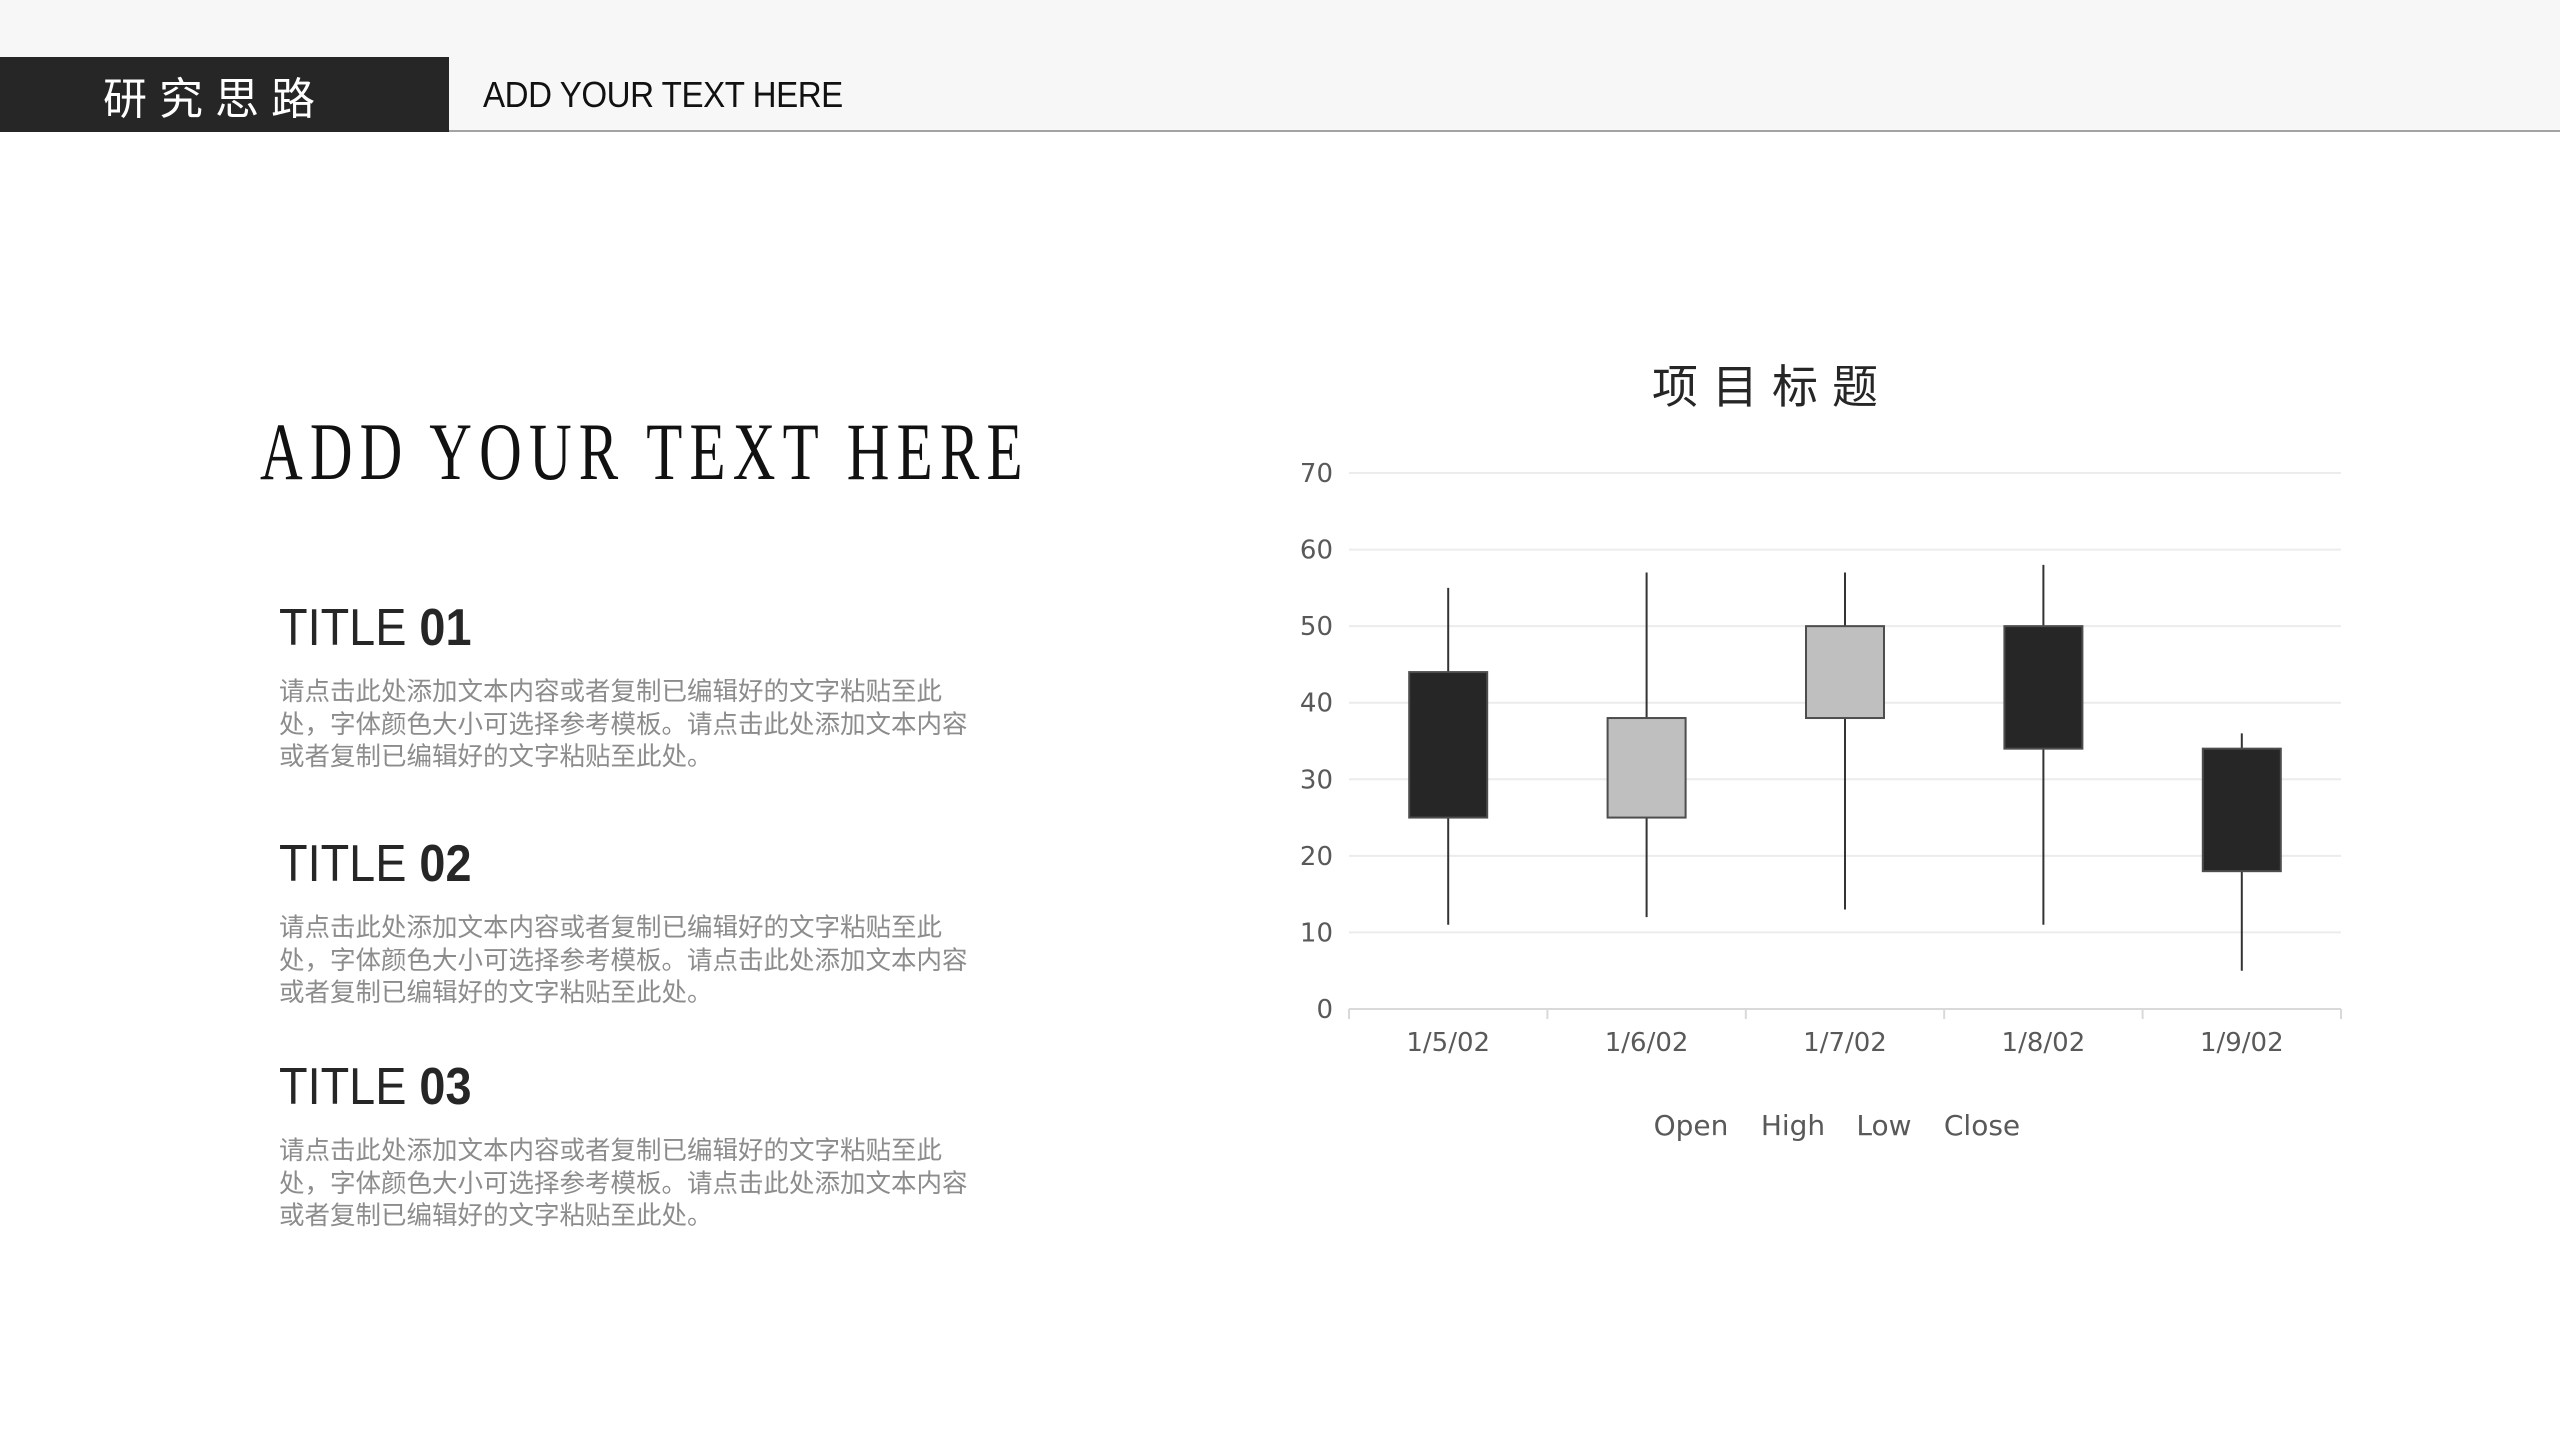  I want to click on legend-item-low: Low, so click(1883, 1125).